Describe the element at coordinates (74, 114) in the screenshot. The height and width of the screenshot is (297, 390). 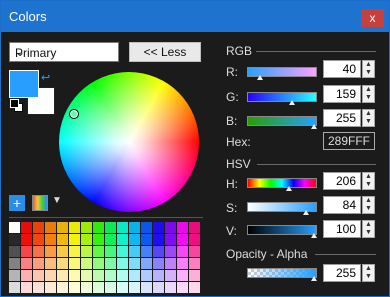
I see `color-wheel-marker` at that location.